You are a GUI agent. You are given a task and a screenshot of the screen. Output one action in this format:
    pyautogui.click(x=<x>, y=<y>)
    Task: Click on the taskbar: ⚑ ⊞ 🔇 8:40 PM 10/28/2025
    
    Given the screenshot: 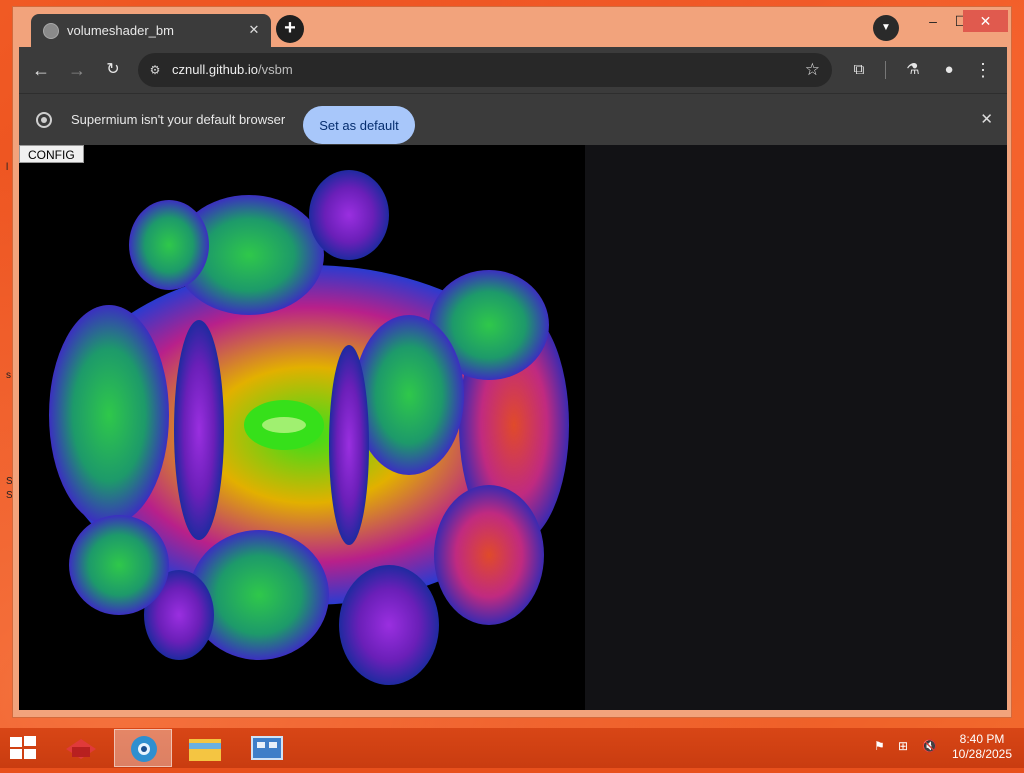 What is the action you would take?
    pyautogui.click(x=512, y=748)
    